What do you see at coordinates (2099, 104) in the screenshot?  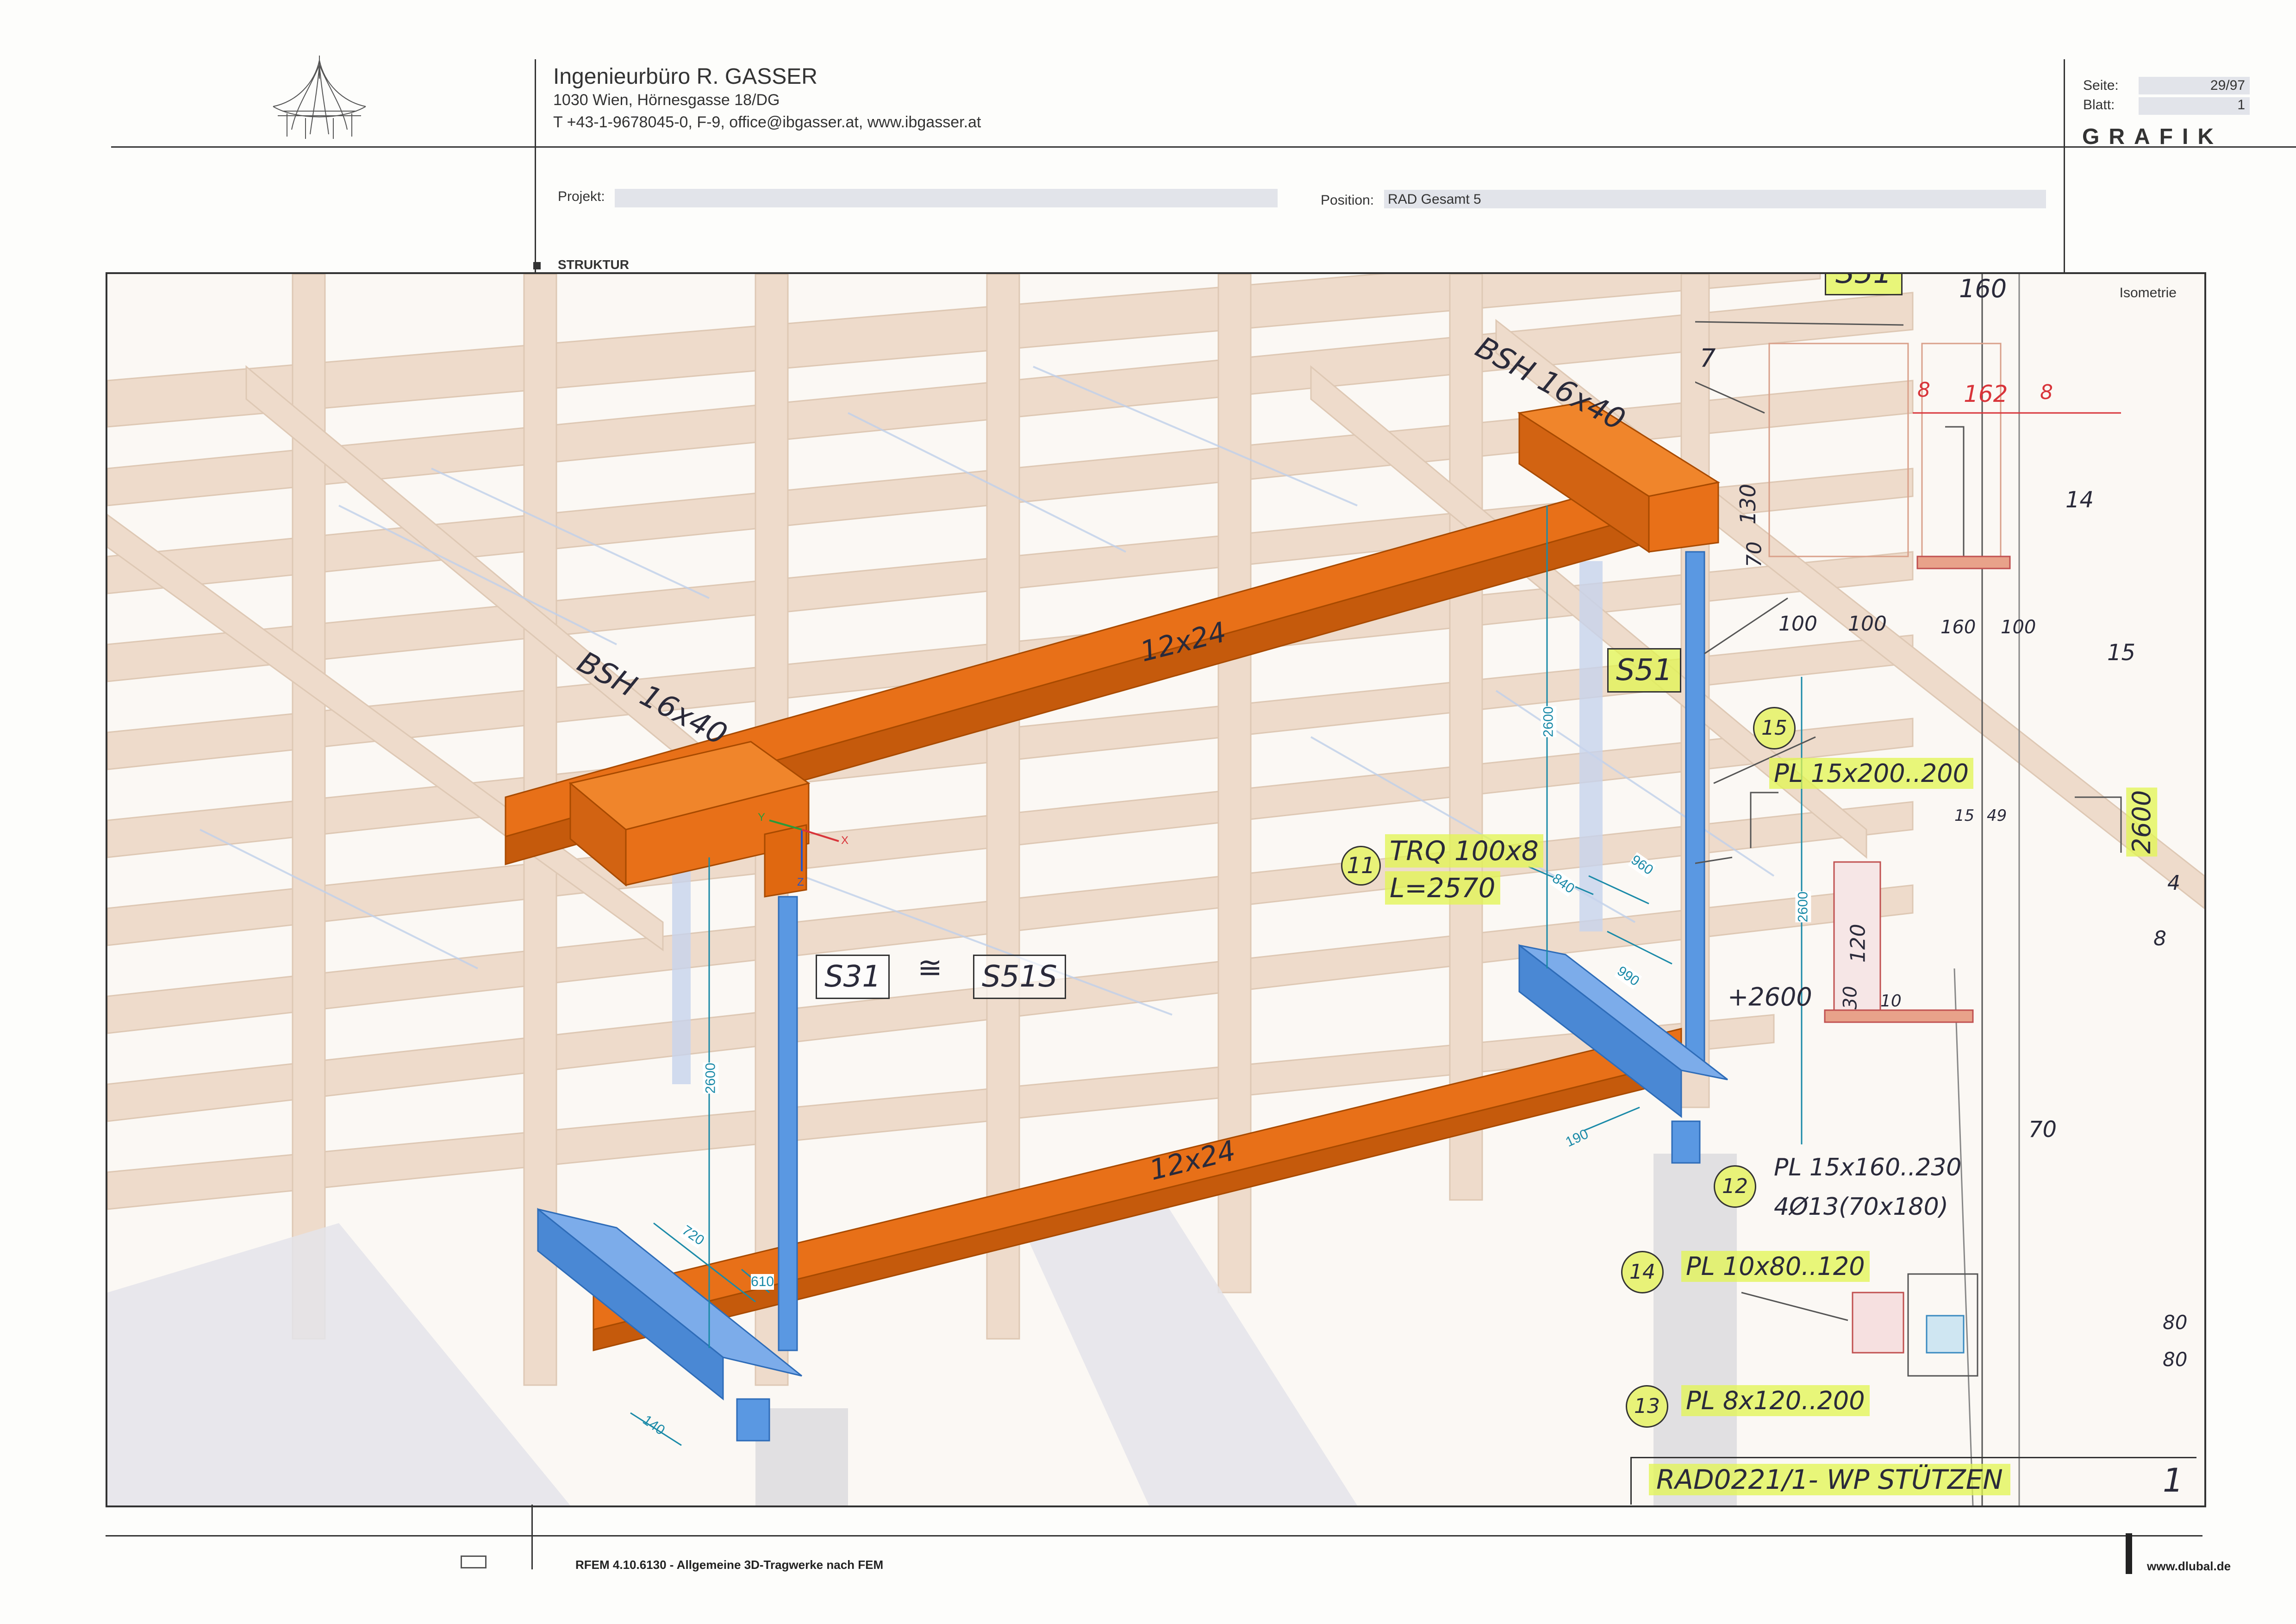 I see `sheet-label: Blatt:` at bounding box center [2099, 104].